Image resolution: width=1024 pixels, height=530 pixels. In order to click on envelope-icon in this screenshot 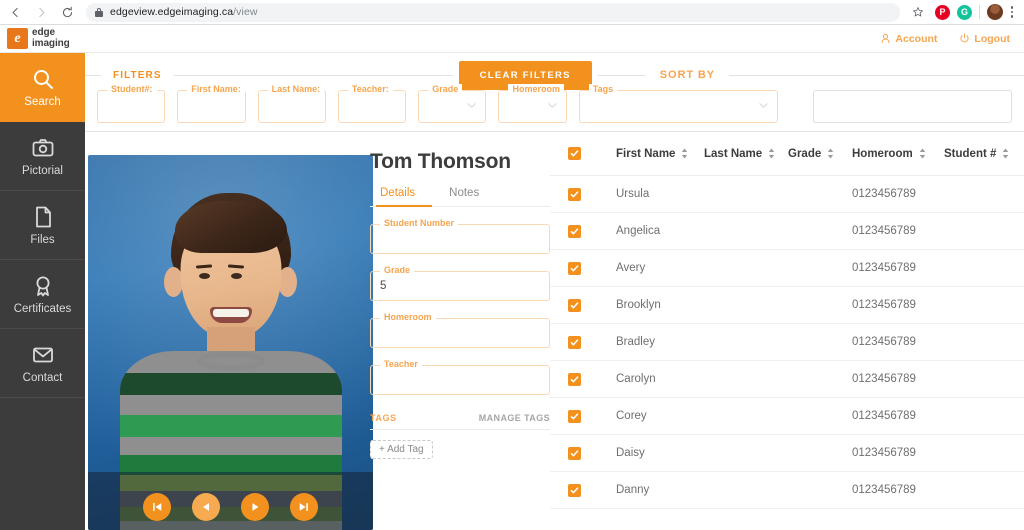, I will do `click(42, 354)`.